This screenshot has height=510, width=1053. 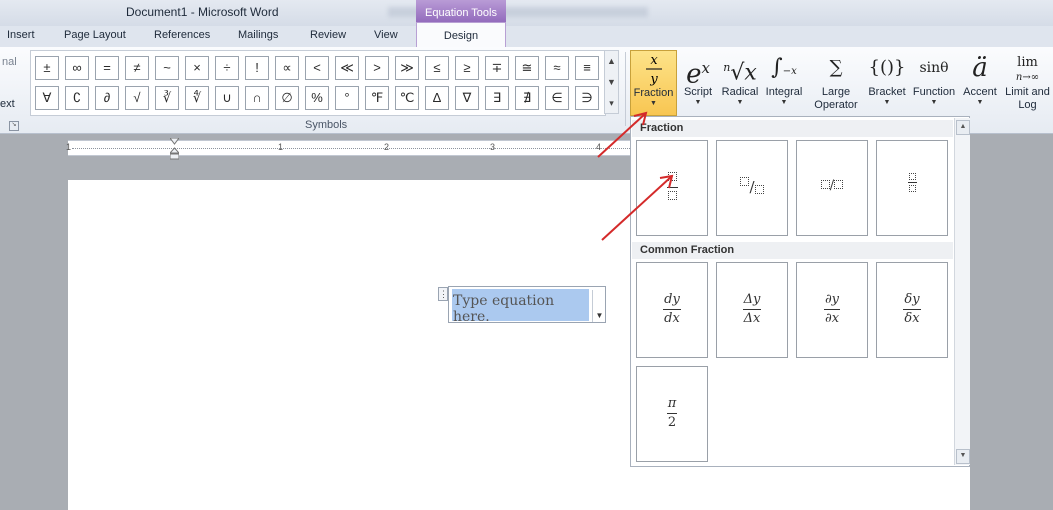 I want to click on linear-fraction-icon: /, so click(x=832, y=186).